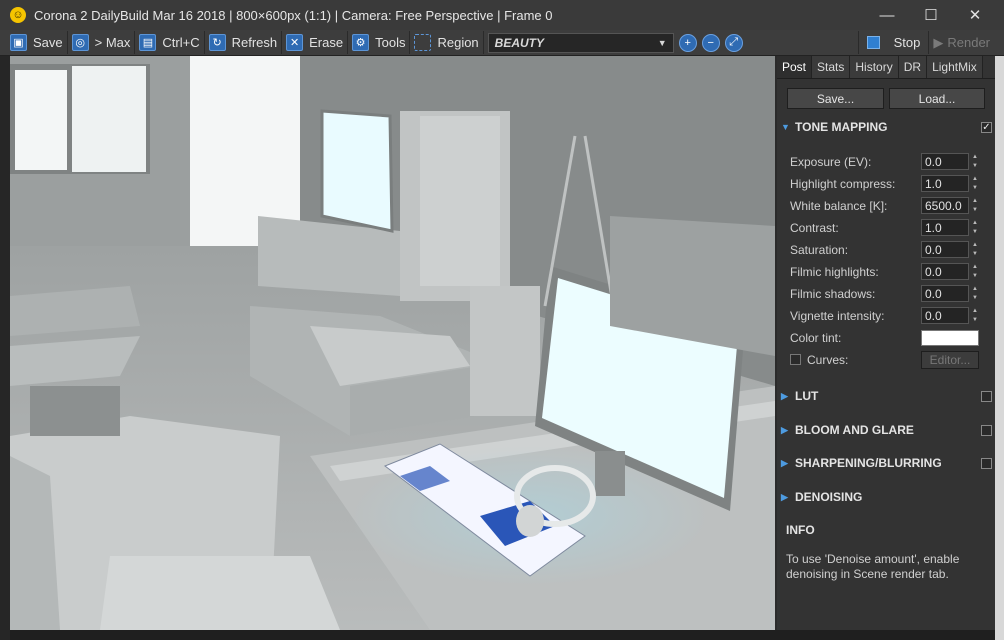 The height and width of the screenshot is (640, 1004). Describe the element at coordinates (580, 42) in the screenshot. I see `render-element-select: BEAUTY ▼` at that location.